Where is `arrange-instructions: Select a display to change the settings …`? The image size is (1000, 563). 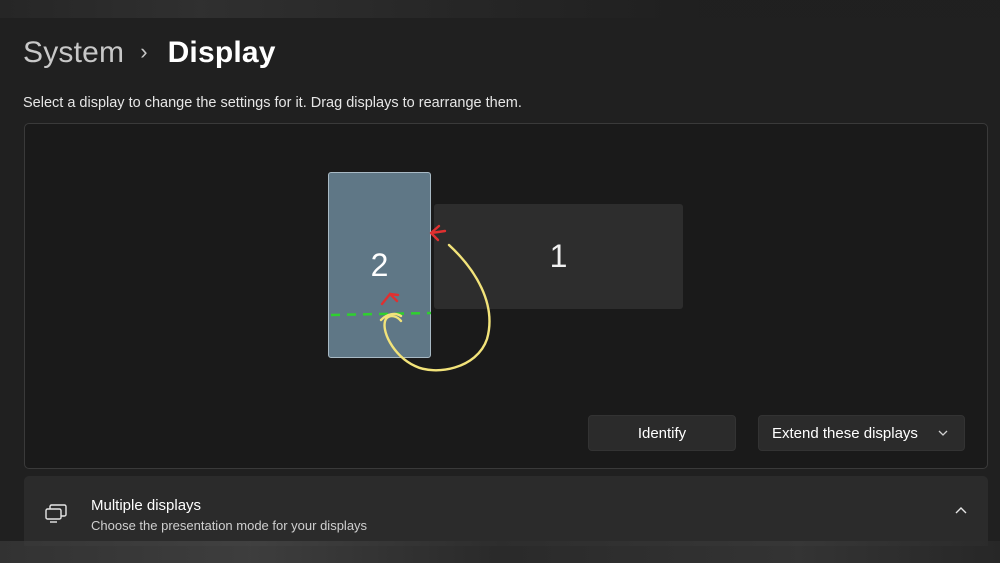 arrange-instructions: Select a display to change the settings … is located at coordinates (272, 103).